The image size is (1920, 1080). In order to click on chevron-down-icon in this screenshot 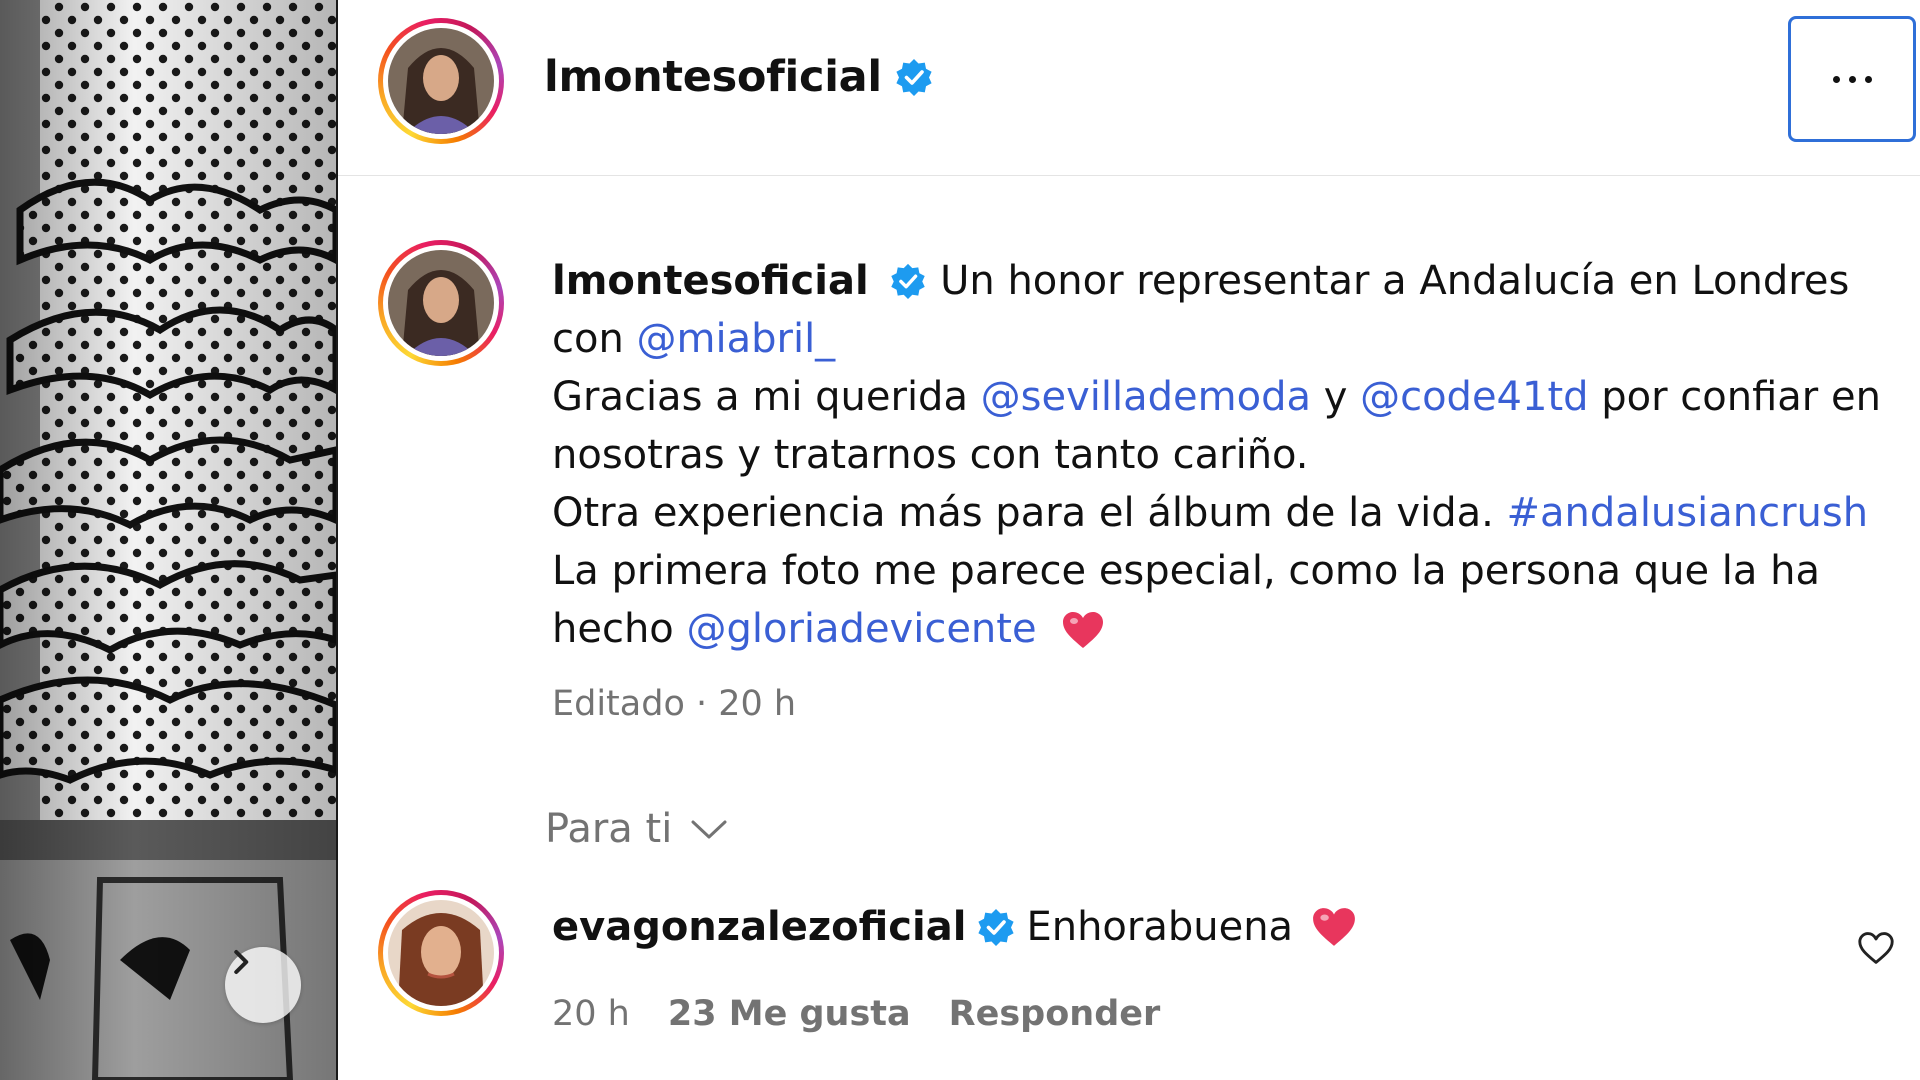, I will do `click(709, 829)`.